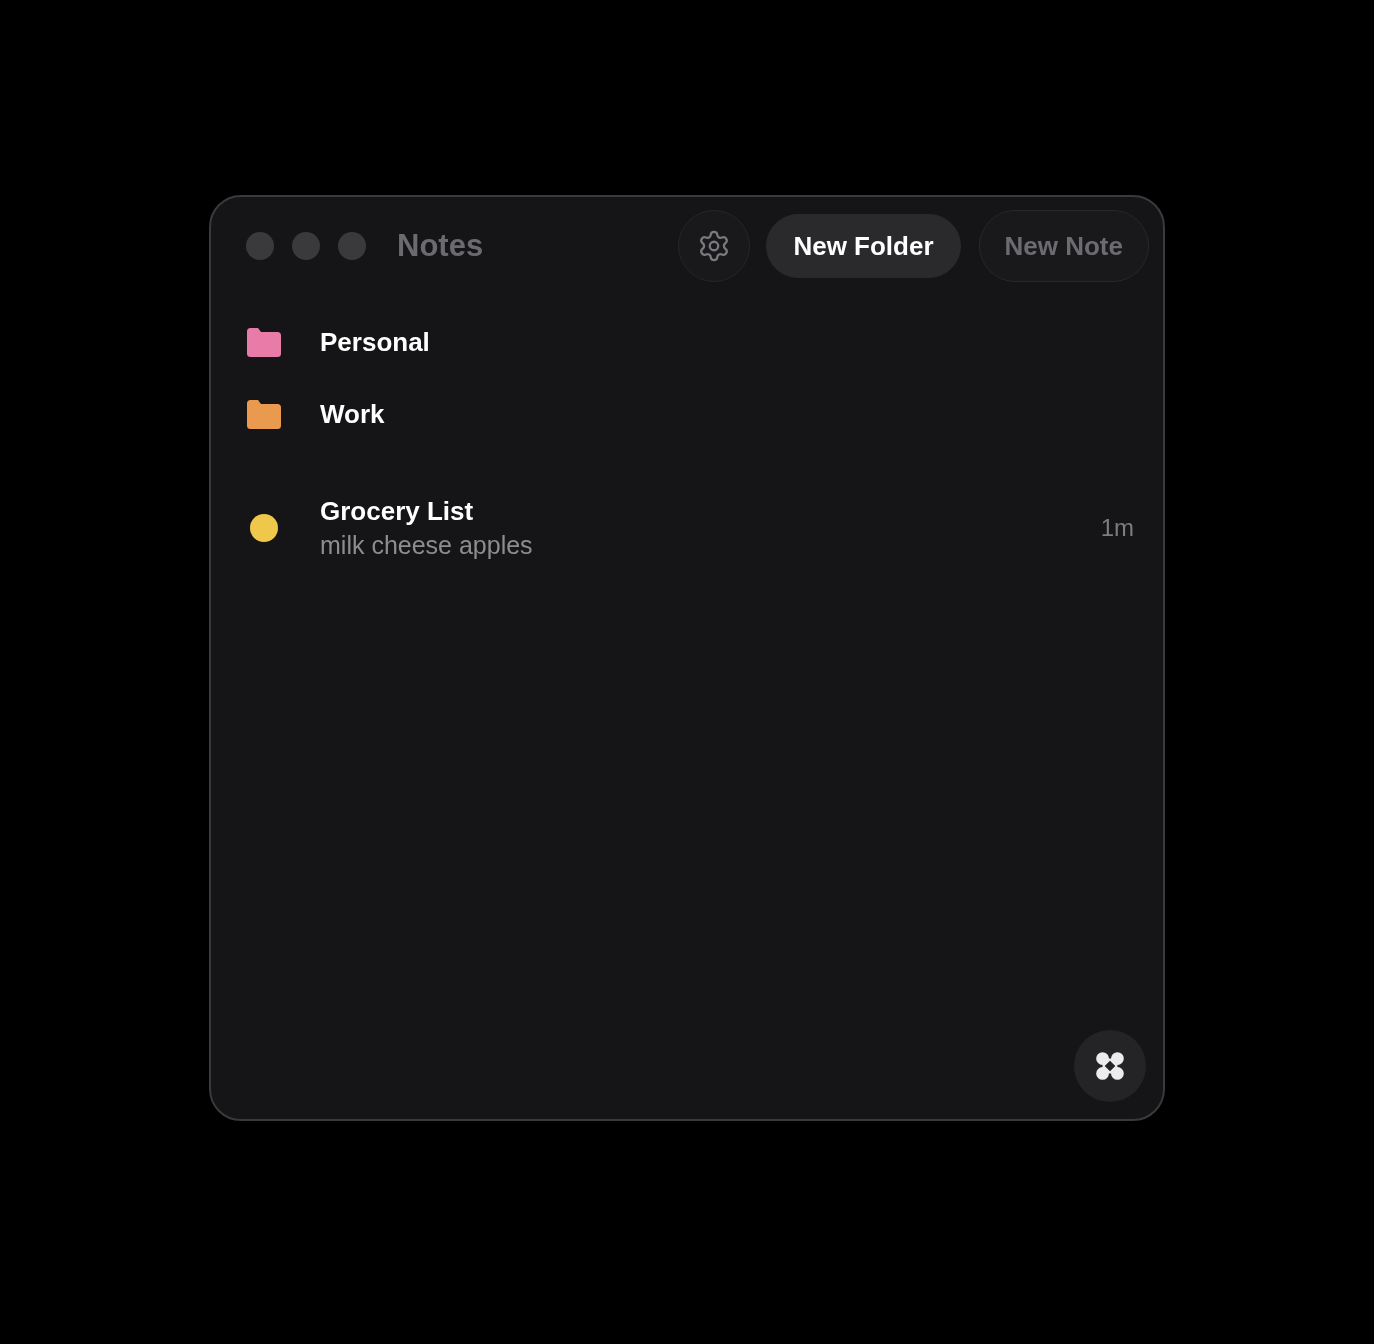 The width and height of the screenshot is (1374, 1344). I want to click on window-title: Notes, so click(440, 246).